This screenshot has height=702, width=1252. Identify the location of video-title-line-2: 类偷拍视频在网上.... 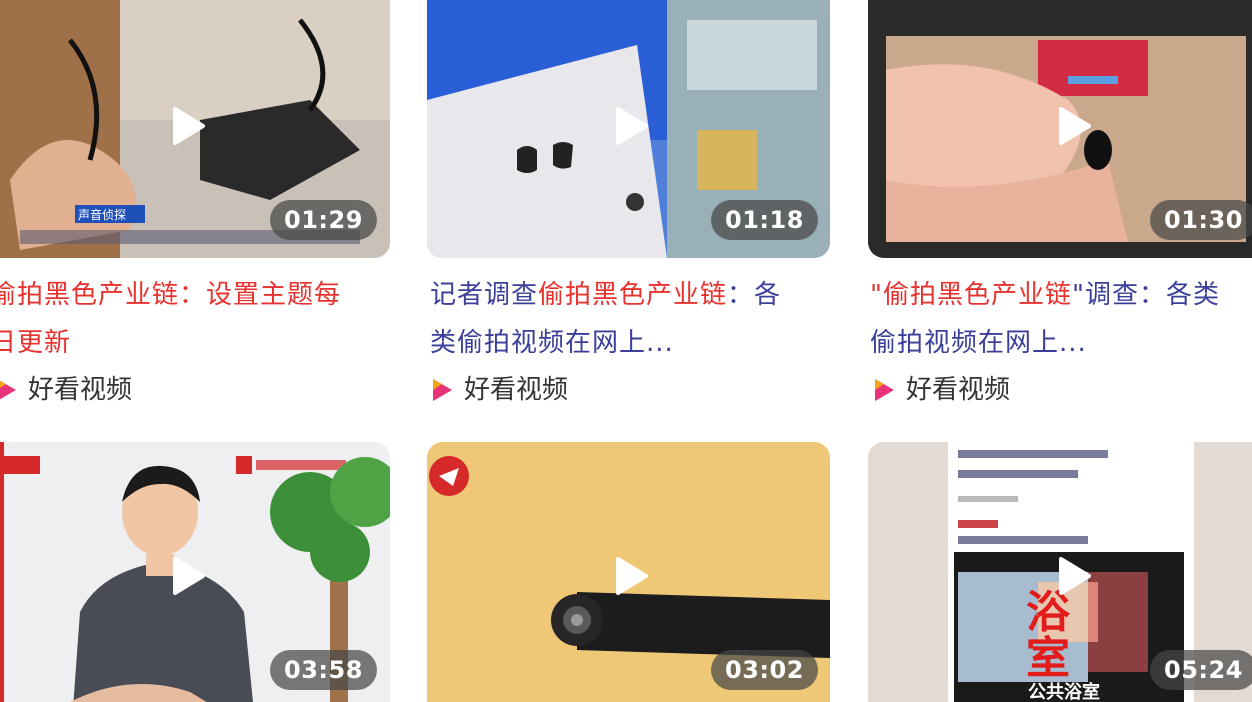
(552, 343).